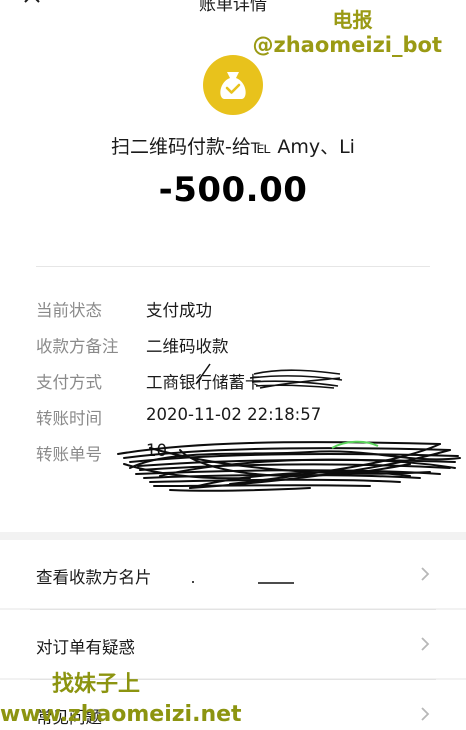  What do you see at coordinates (204, 382) in the screenshot?
I see `detail-value: 工商银行储蓄卡` at bounding box center [204, 382].